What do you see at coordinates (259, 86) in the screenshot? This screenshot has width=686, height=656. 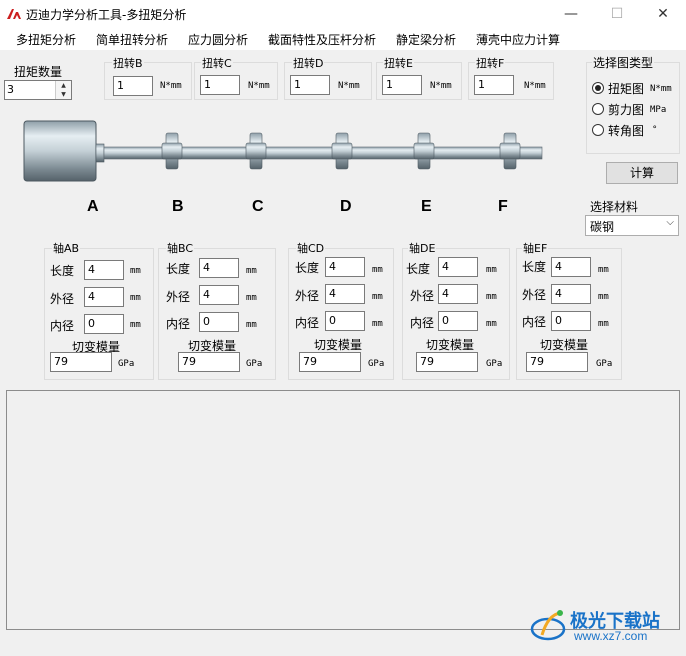 I see `torque-c-unit: N*mm` at bounding box center [259, 86].